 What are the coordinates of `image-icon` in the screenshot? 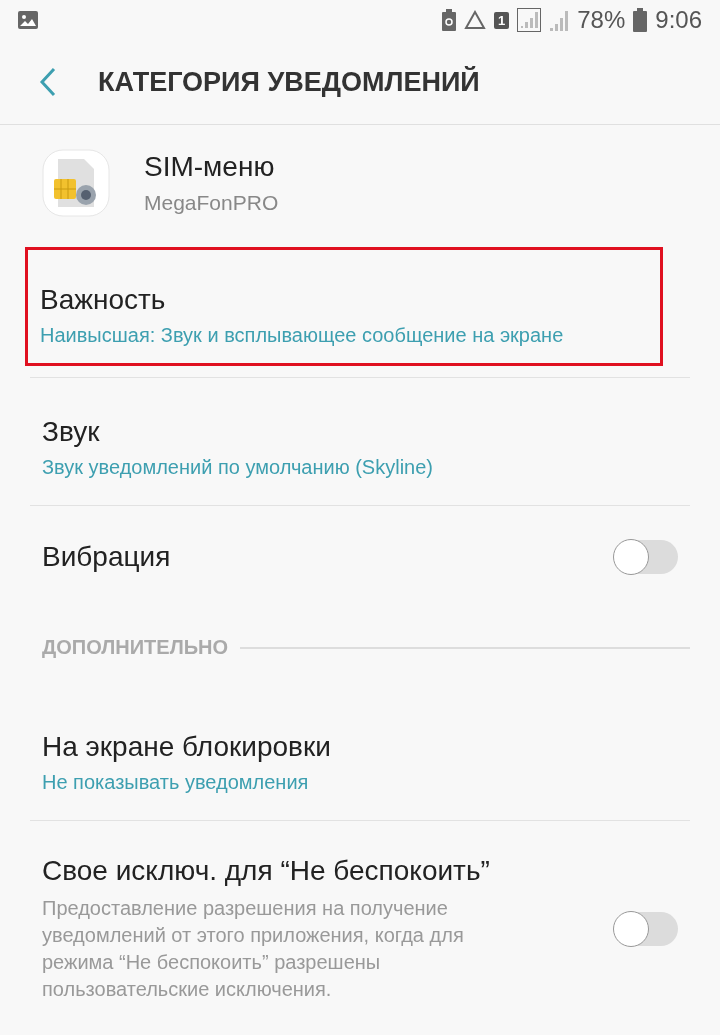 It's located at (28, 20).